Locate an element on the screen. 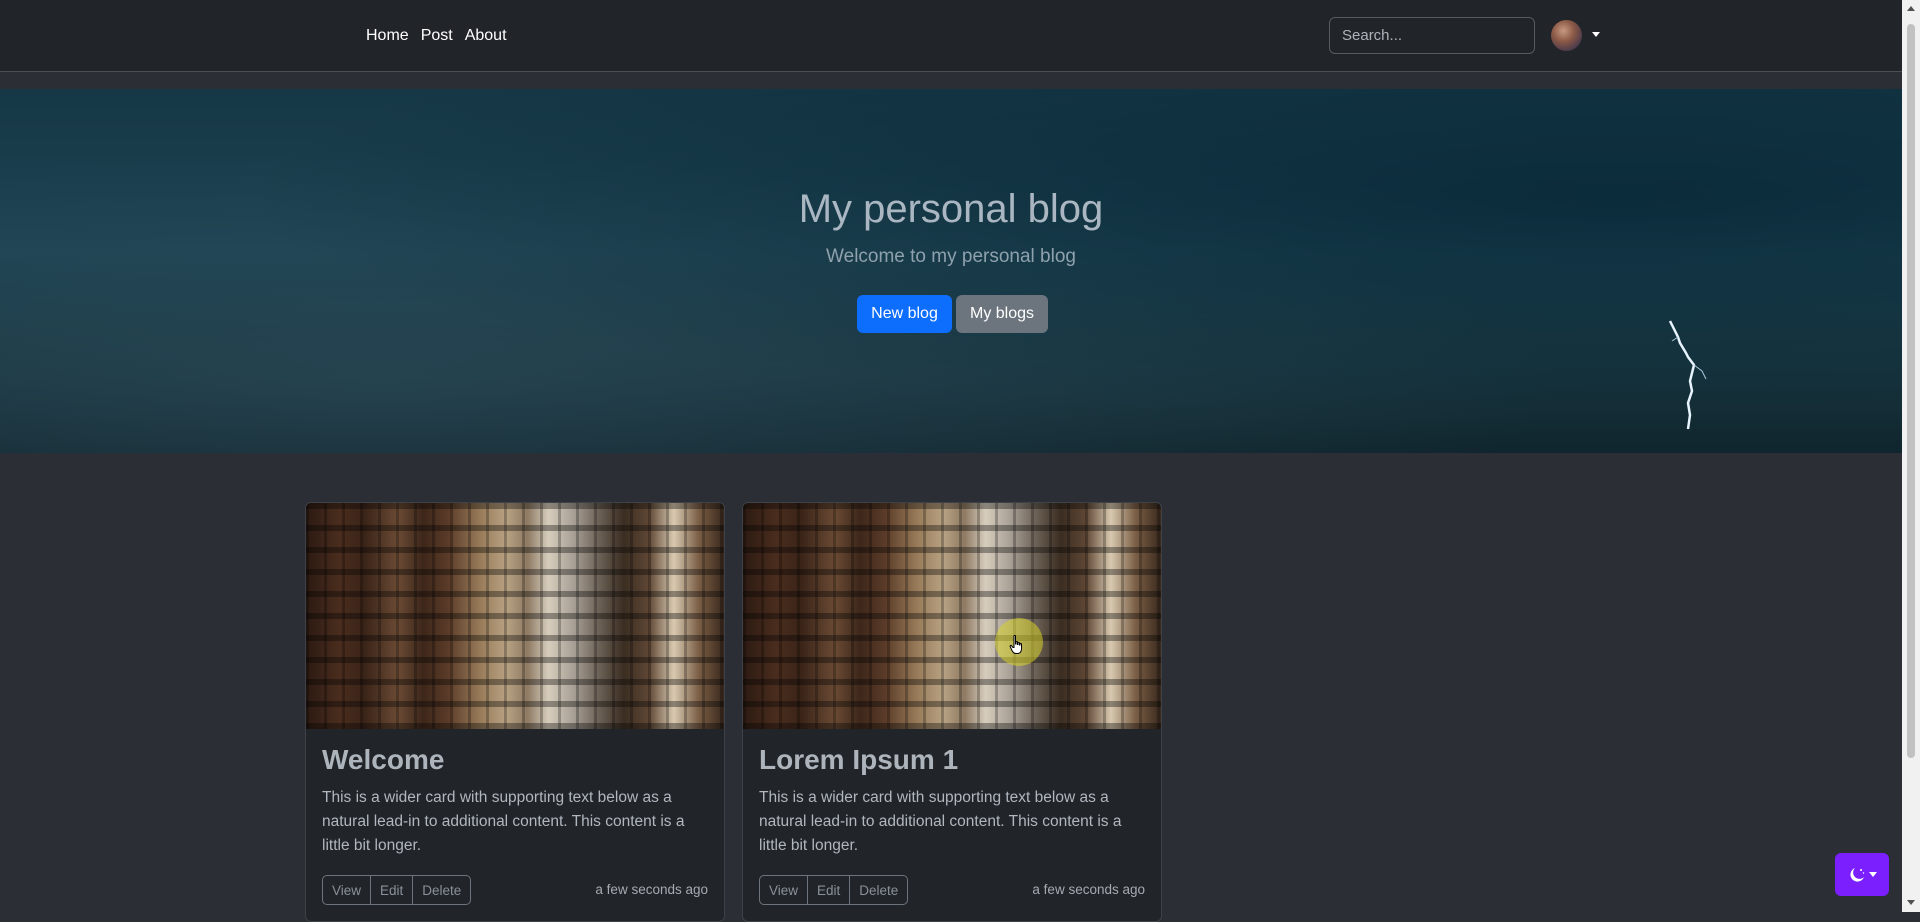 This screenshot has height=922, width=1920. nav-links: Home Post About is located at coordinates (436, 36).